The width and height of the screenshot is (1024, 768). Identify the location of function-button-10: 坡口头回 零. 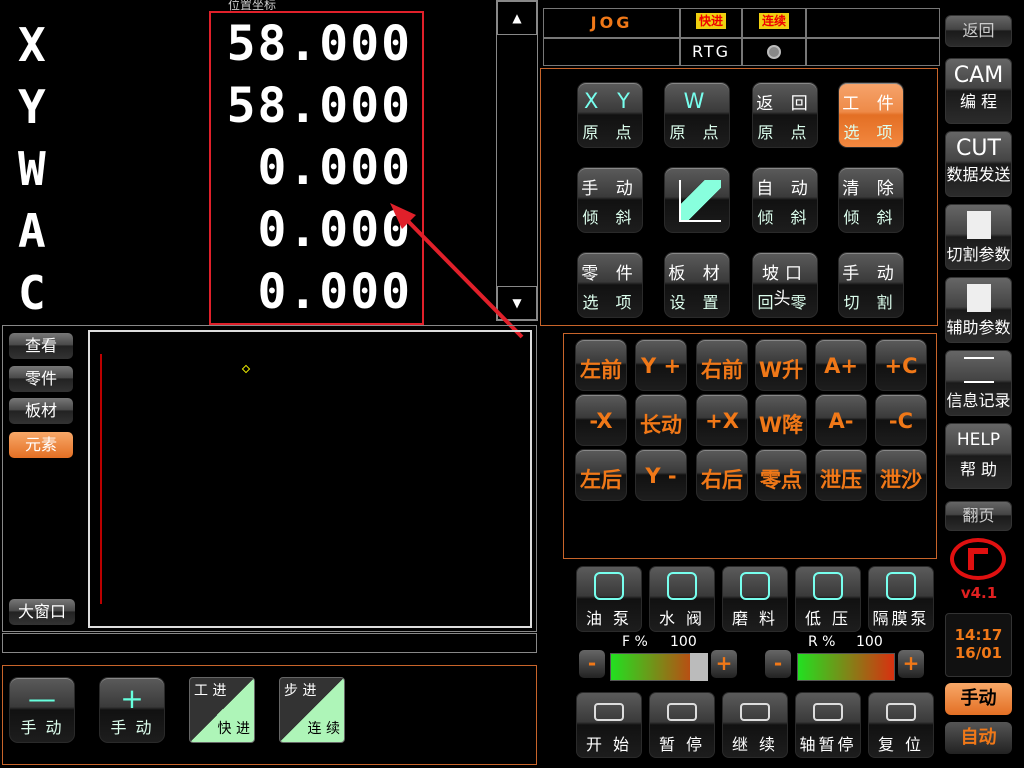
(785, 285).